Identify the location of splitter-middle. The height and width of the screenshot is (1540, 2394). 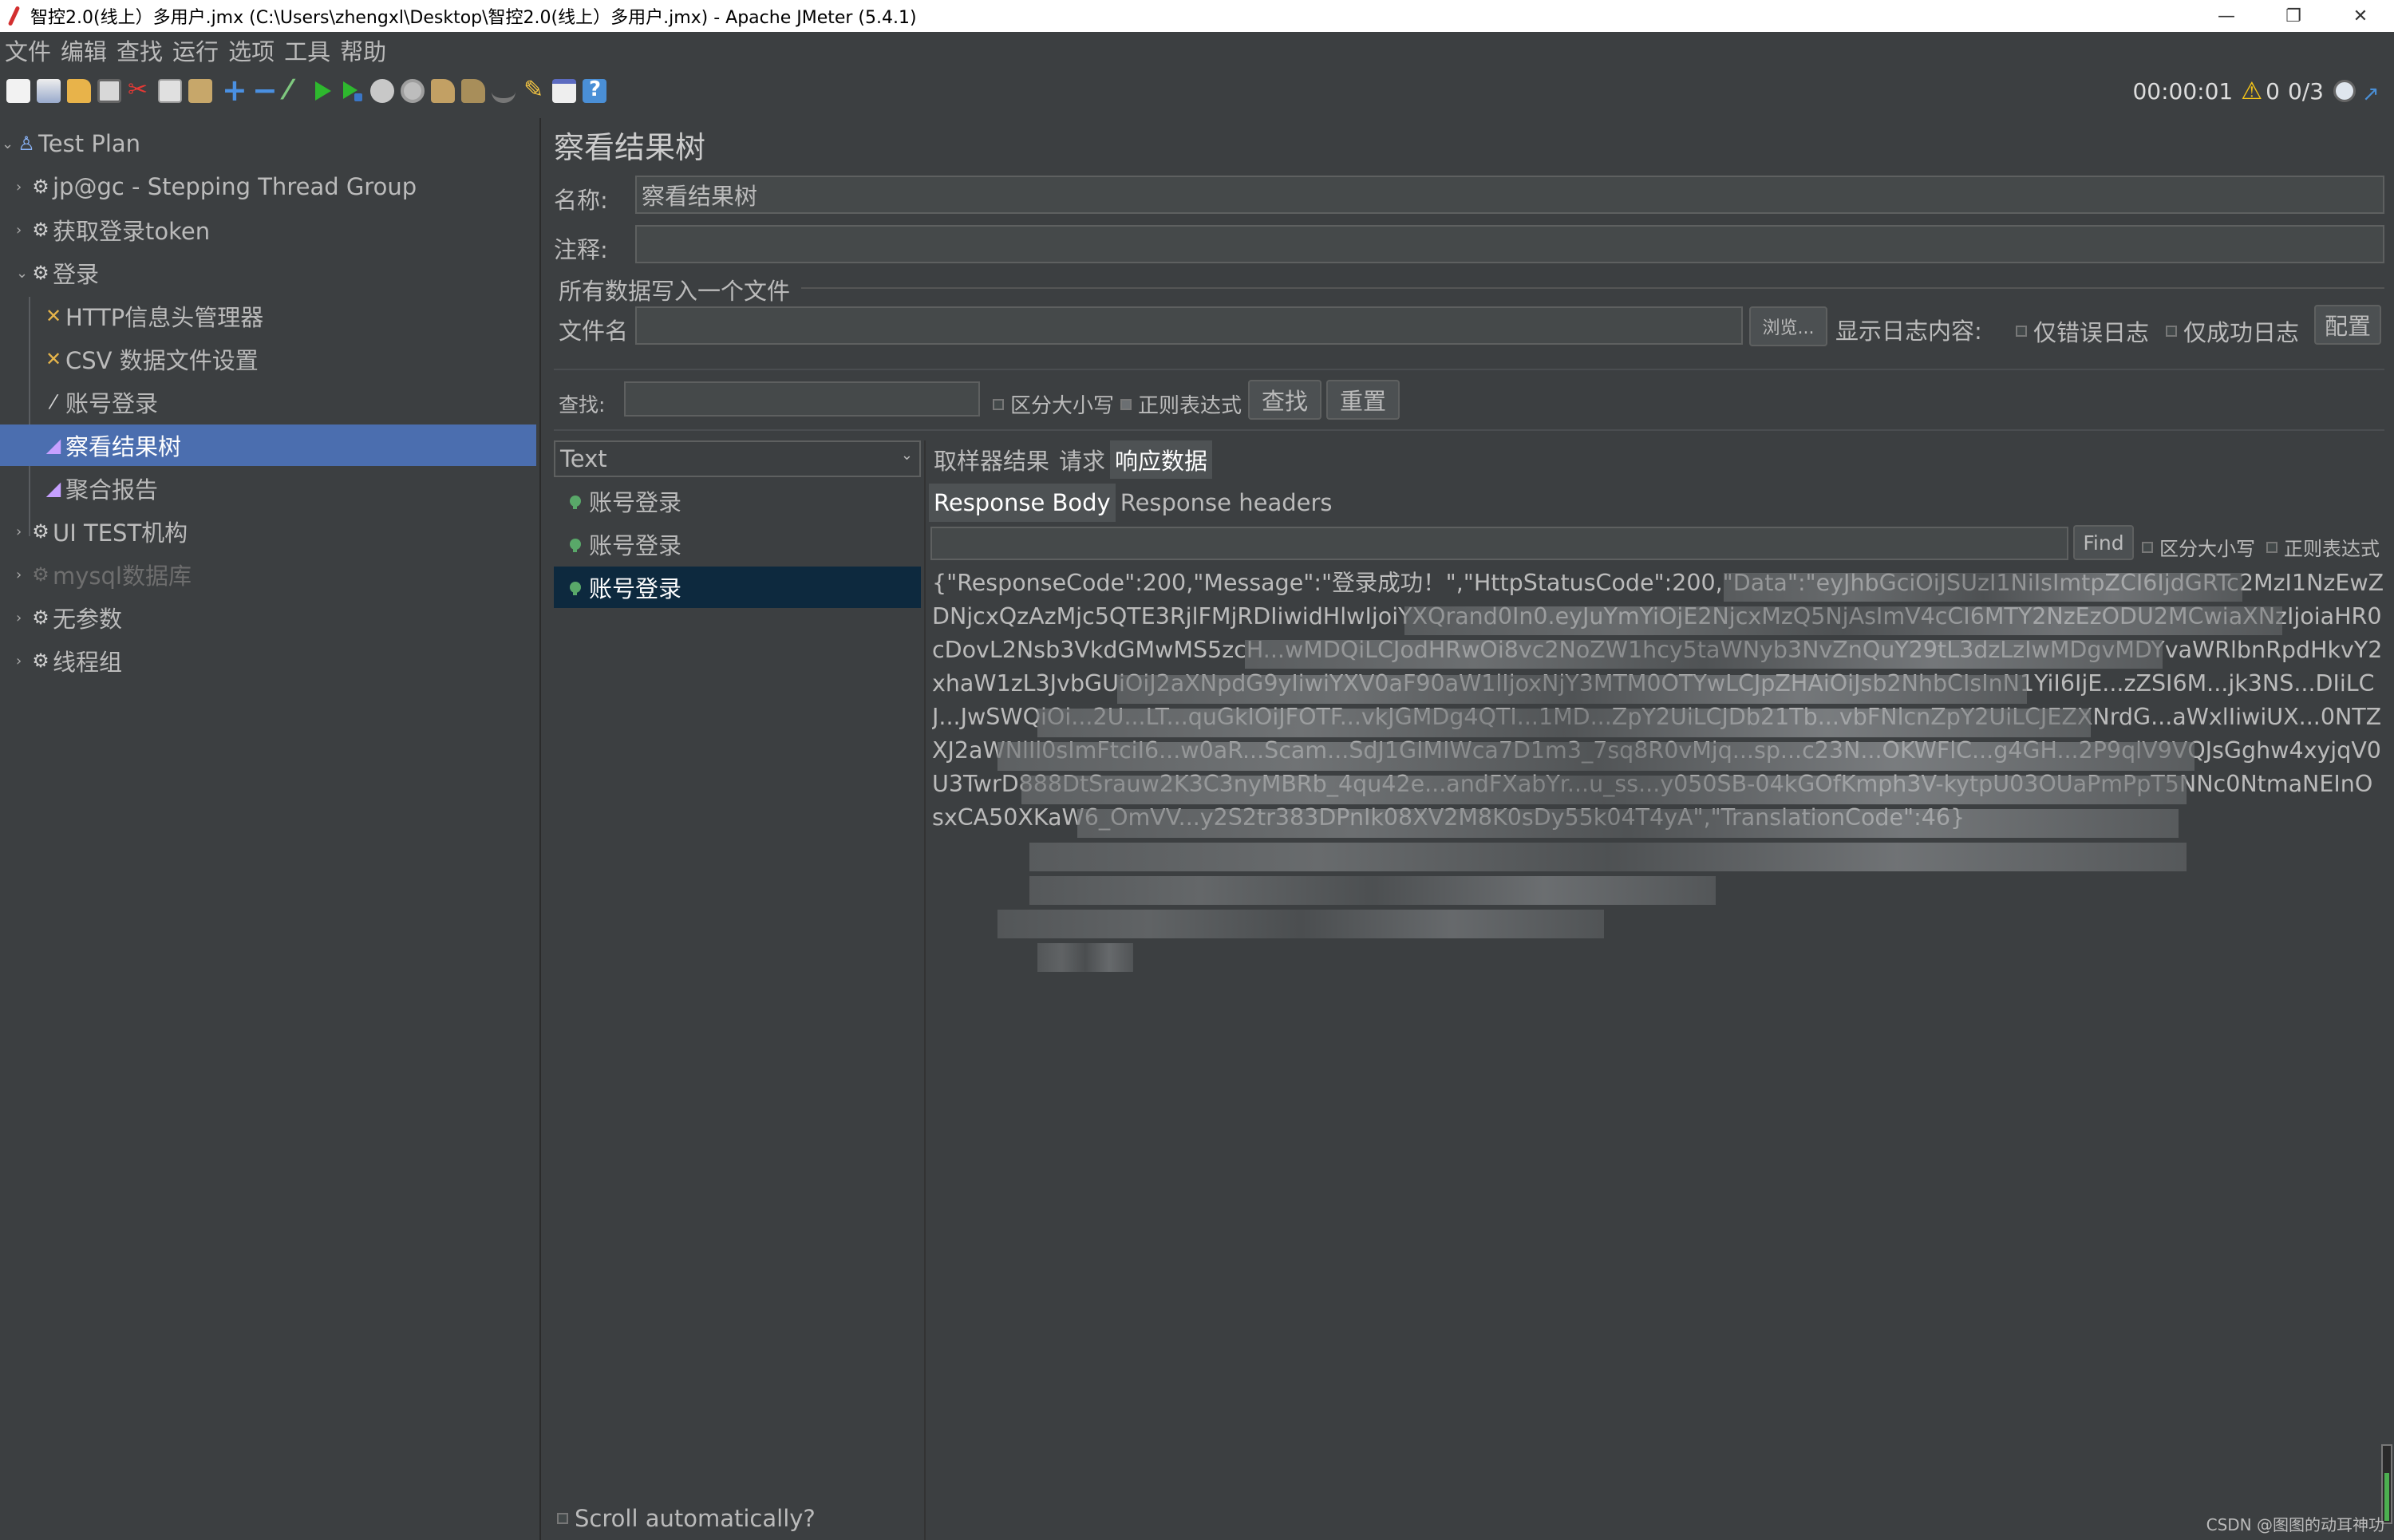
(1469, 430).